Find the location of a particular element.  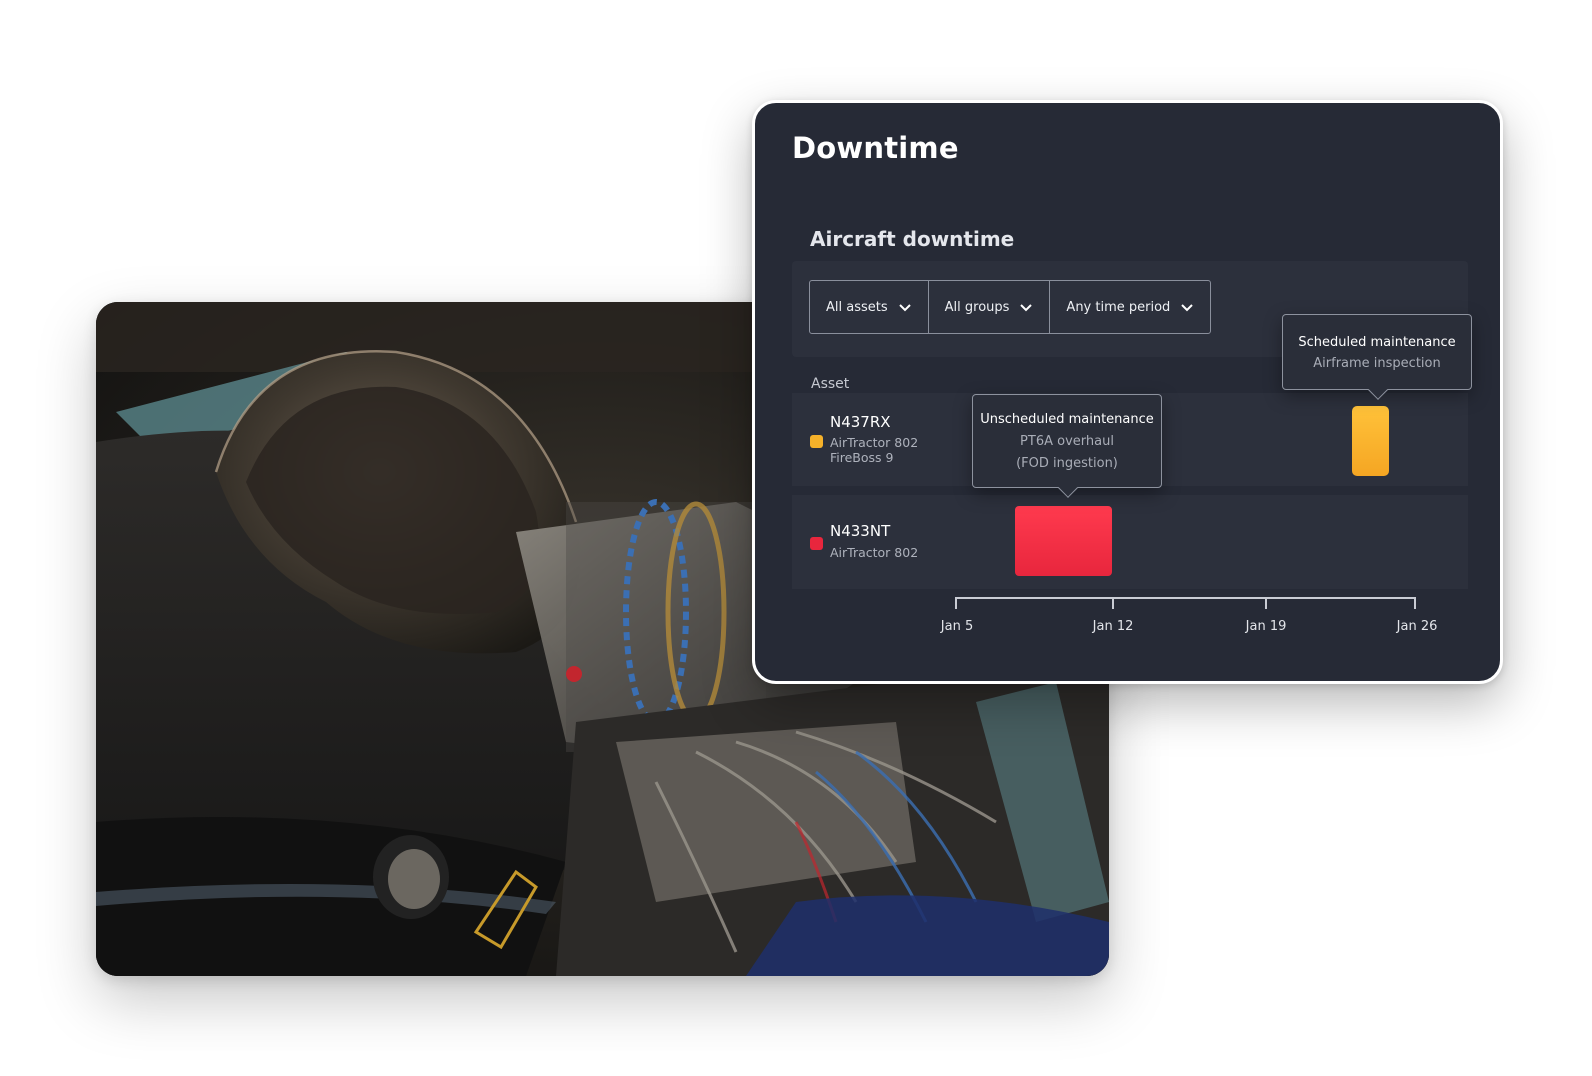

axis-tick-label: Jan 5 is located at coordinates (957, 626).